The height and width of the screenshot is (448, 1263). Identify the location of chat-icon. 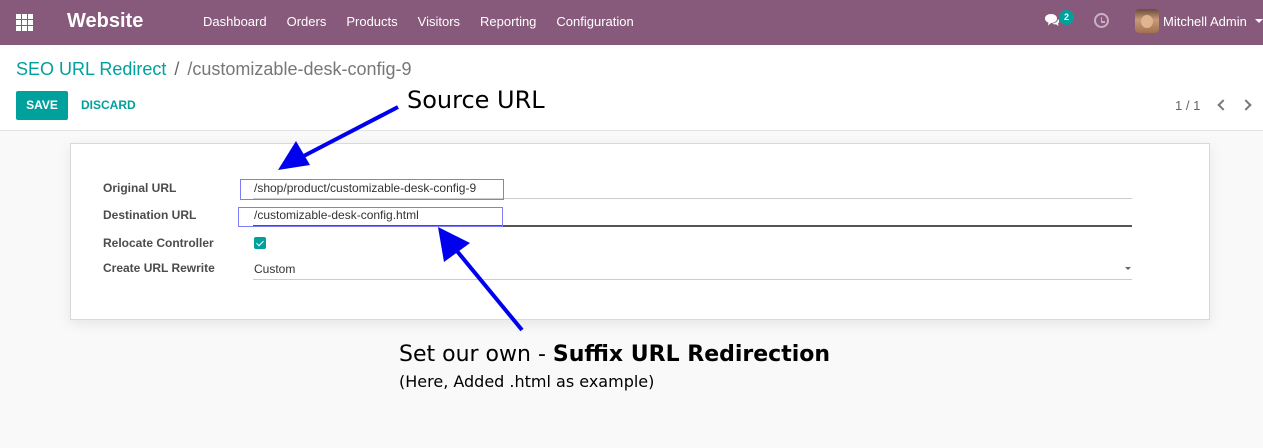
(1052, 20).